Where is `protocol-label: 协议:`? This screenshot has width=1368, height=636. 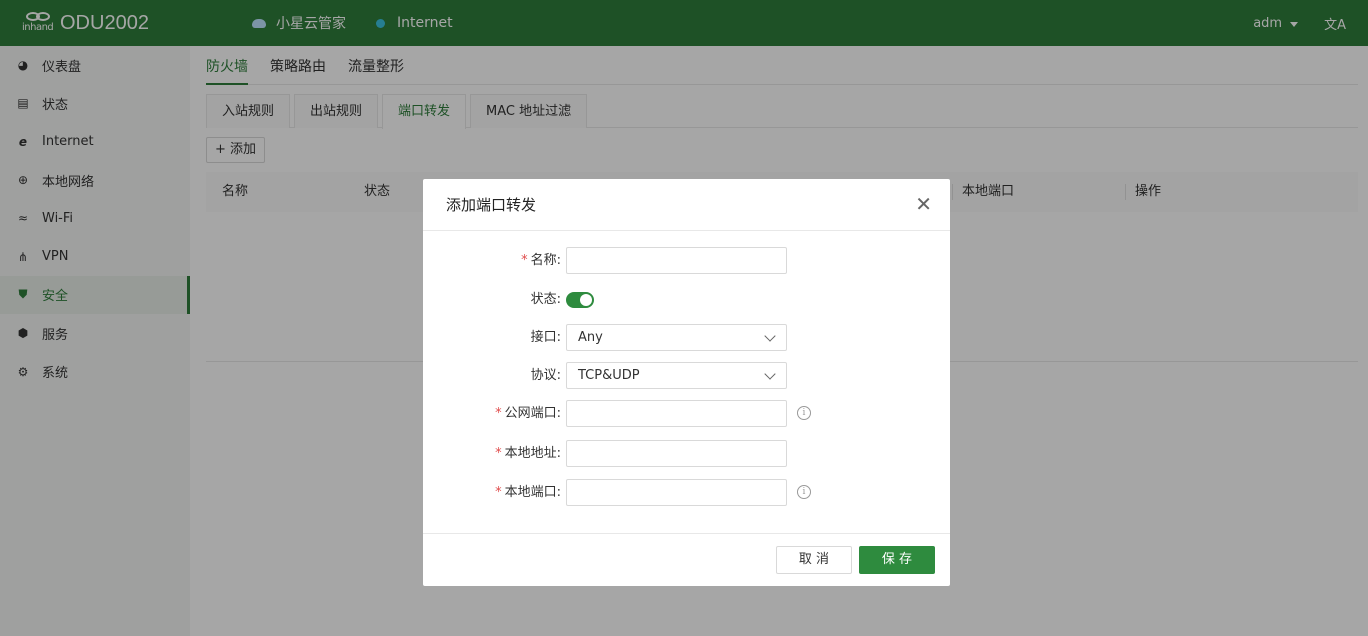
protocol-label: 协议: is located at coordinates (545, 375).